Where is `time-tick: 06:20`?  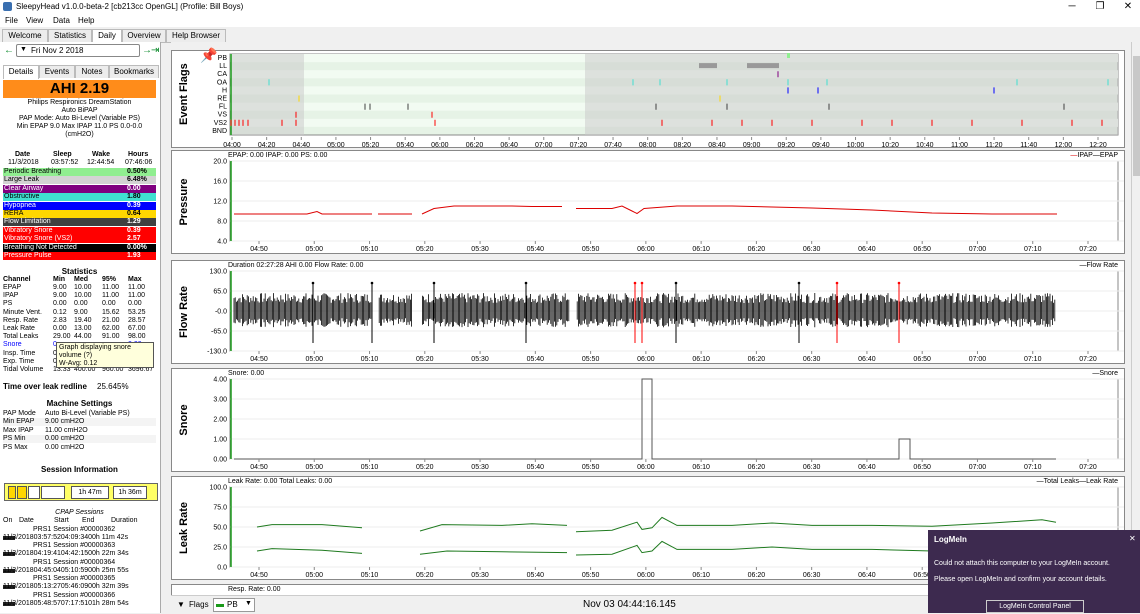
time-tick: 06:20 is located at coordinates (757, 359).